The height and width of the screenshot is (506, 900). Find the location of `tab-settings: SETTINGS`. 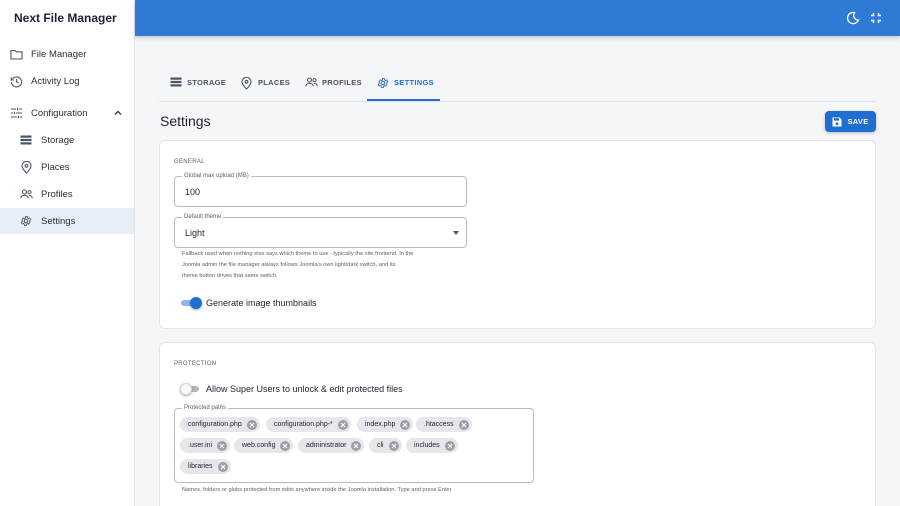

tab-settings: SETTINGS is located at coordinates (405, 82).